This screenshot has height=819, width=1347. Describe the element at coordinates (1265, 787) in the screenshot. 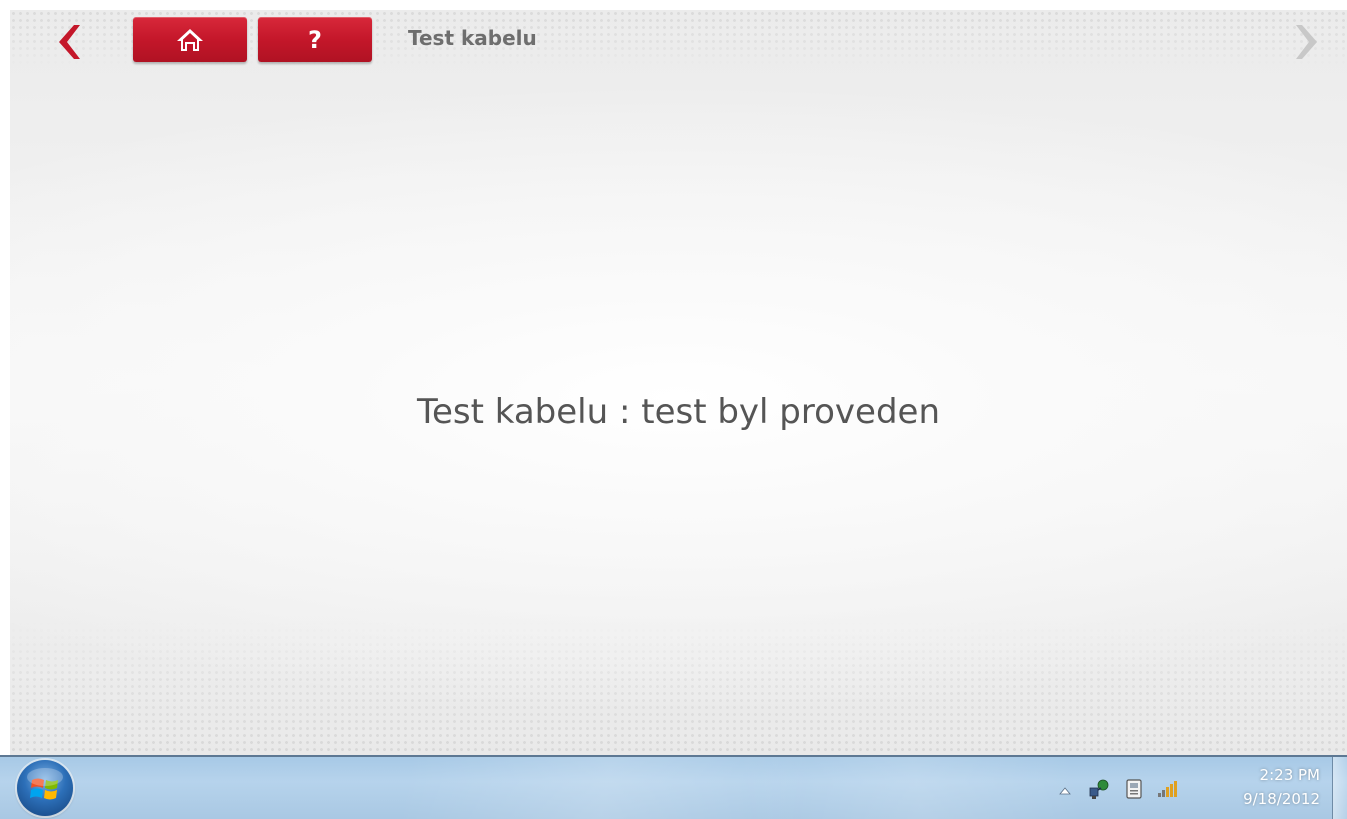

I see `system-clock: 2:23 PM 9/18/2012` at that location.